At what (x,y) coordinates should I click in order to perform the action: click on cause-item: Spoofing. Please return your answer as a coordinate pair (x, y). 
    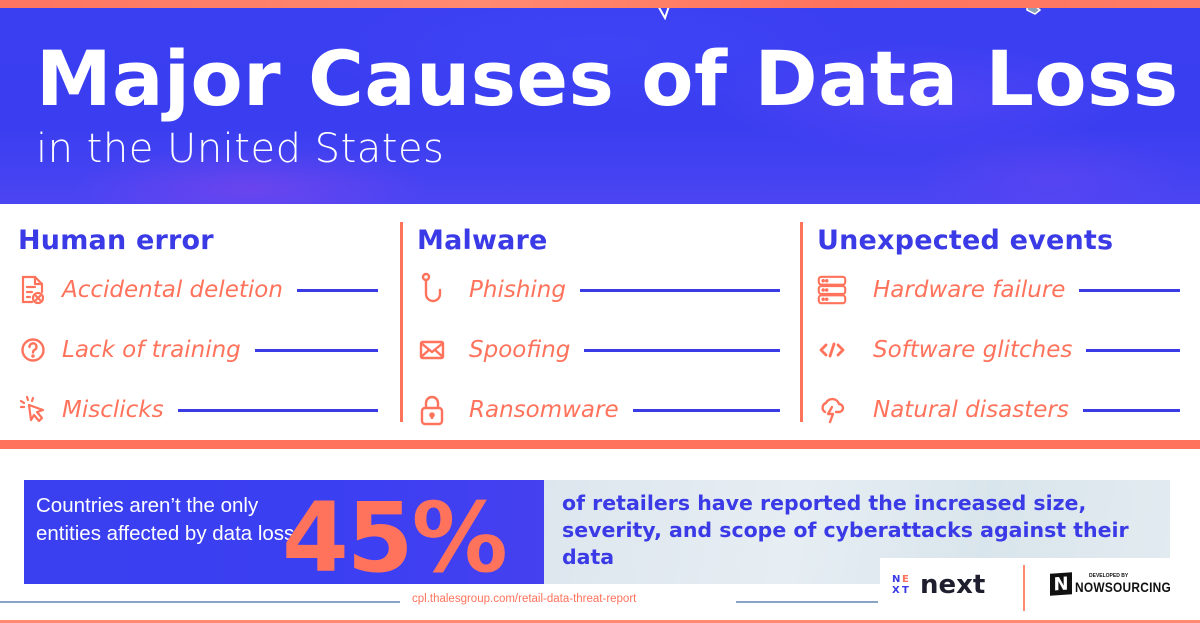
    Looking at the image, I should click on (598, 350).